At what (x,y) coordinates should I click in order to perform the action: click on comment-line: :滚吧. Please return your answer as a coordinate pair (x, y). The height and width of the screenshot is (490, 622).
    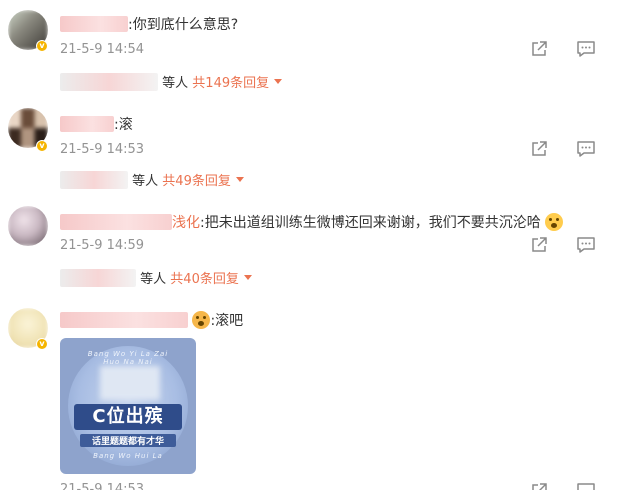
    Looking at the image, I should click on (151, 320).